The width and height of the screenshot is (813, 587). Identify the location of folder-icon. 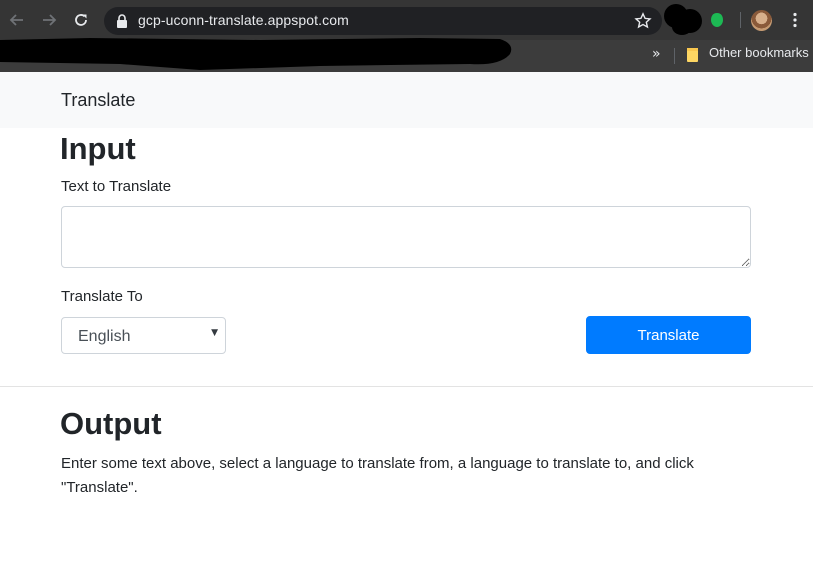
(692, 55).